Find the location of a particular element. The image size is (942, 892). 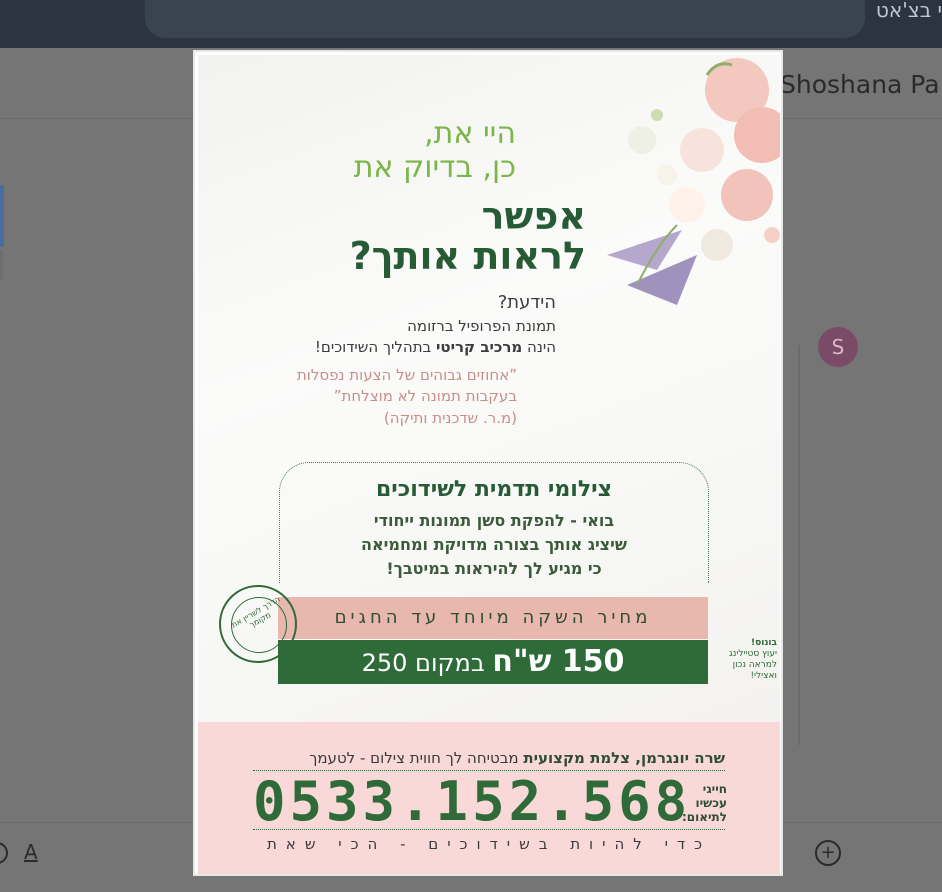

phone-number: 0533.152.568 is located at coordinates (472, 801).